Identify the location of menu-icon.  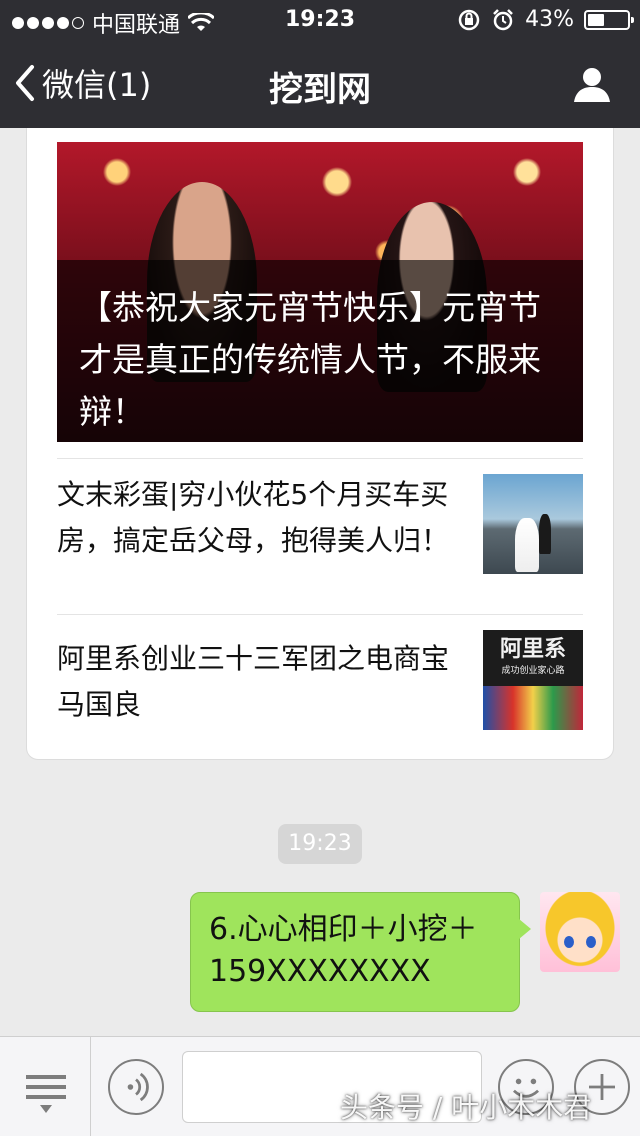
(46, 1092).